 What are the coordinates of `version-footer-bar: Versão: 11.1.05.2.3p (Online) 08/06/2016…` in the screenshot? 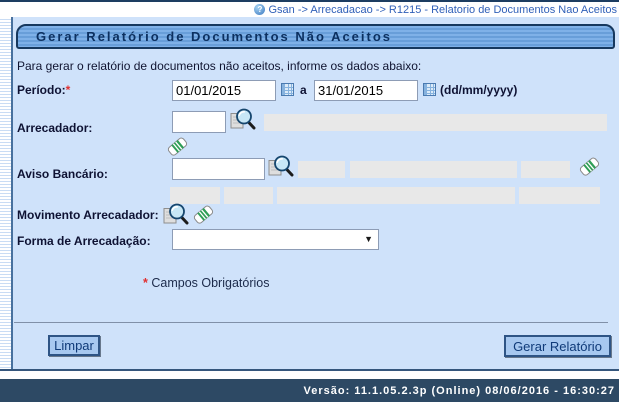 It's located at (309, 390).